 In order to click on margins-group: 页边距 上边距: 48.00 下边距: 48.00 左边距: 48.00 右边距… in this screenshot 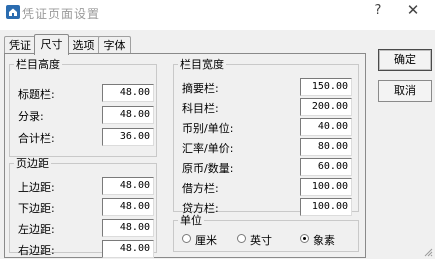, I will do `click(83, 206)`.